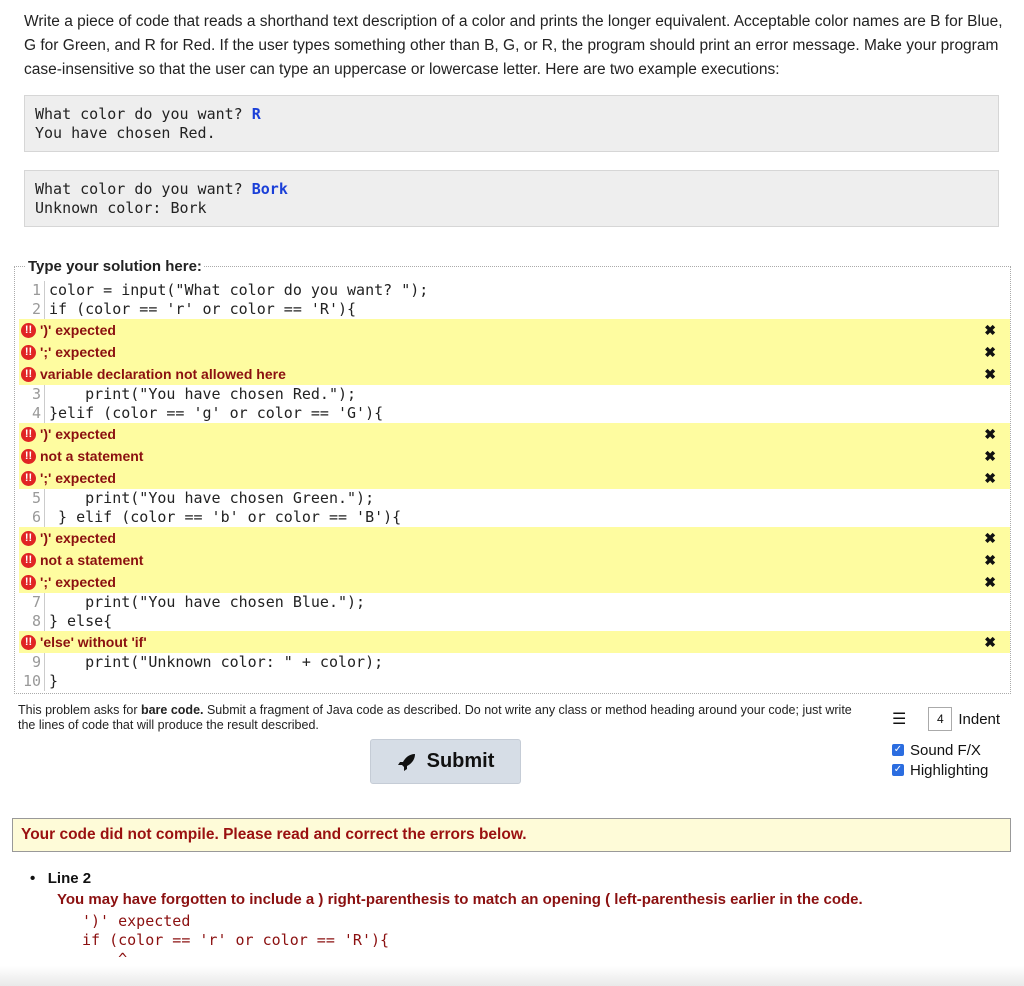  Describe the element at coordinates (32, 621) in the screenshot. I see `line-number: 8` at that location.